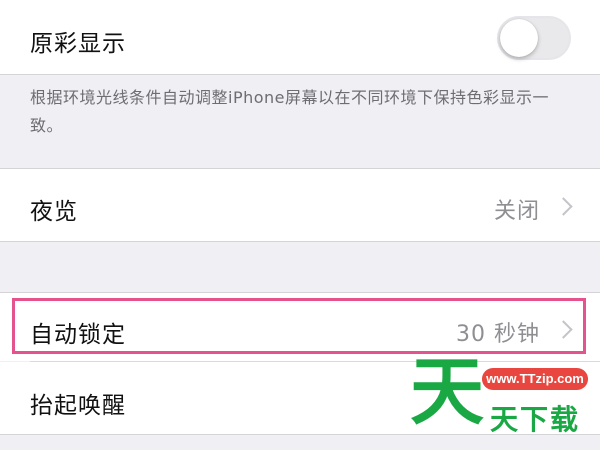  What do you see at coordinates (78, 406) in the screenshot?
I see `raise-to-wake-label: 抬起唤醒` at bounding box center [78, 406].